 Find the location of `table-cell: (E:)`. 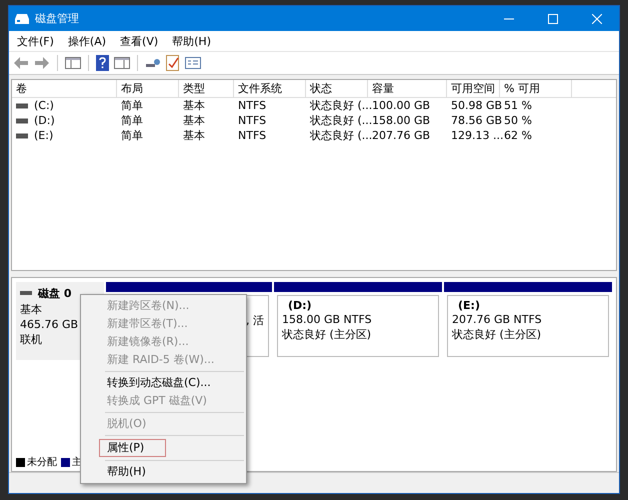

table-cell: (E:) is located at coordinates (44, 135).